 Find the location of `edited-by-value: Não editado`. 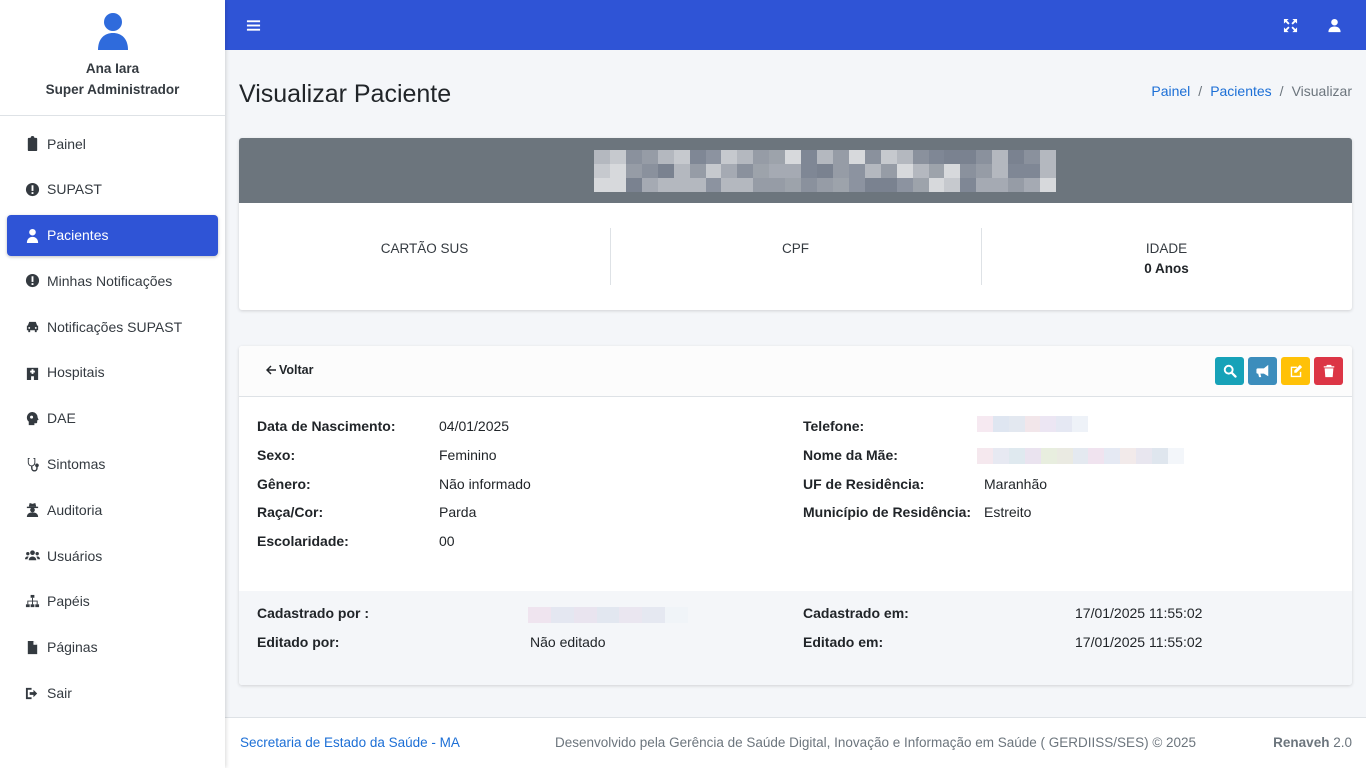

edited-by-value: Não editado is located at coordinates (568, 642).